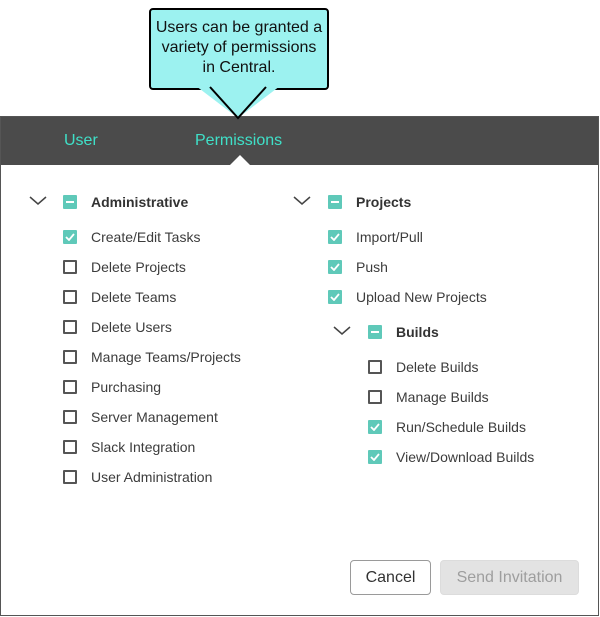 This screenshot has height=617, width=600. I want to click on group-projects: Projects, so click(369, 202).